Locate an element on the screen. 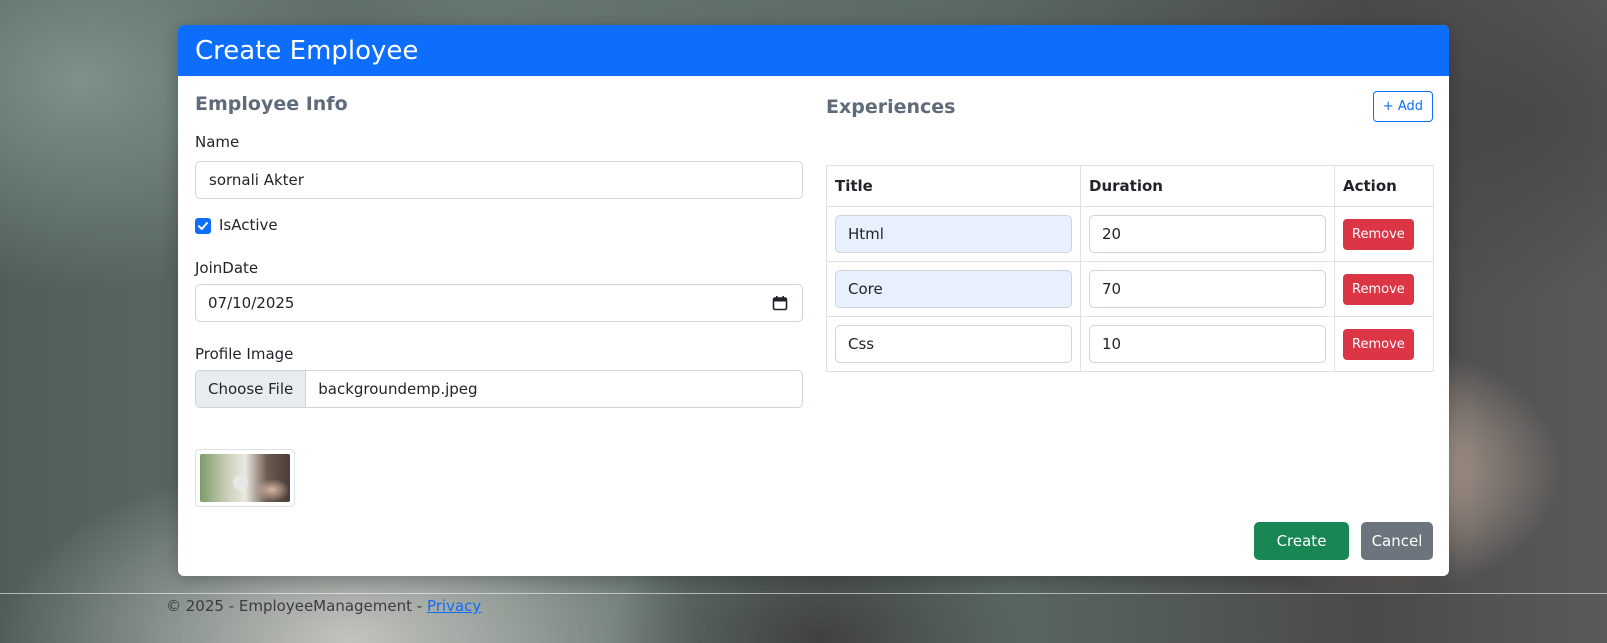 The width and height of the screenshot is (1607, 643). duration-cell: 20 is located at coordinates (1207, 234).